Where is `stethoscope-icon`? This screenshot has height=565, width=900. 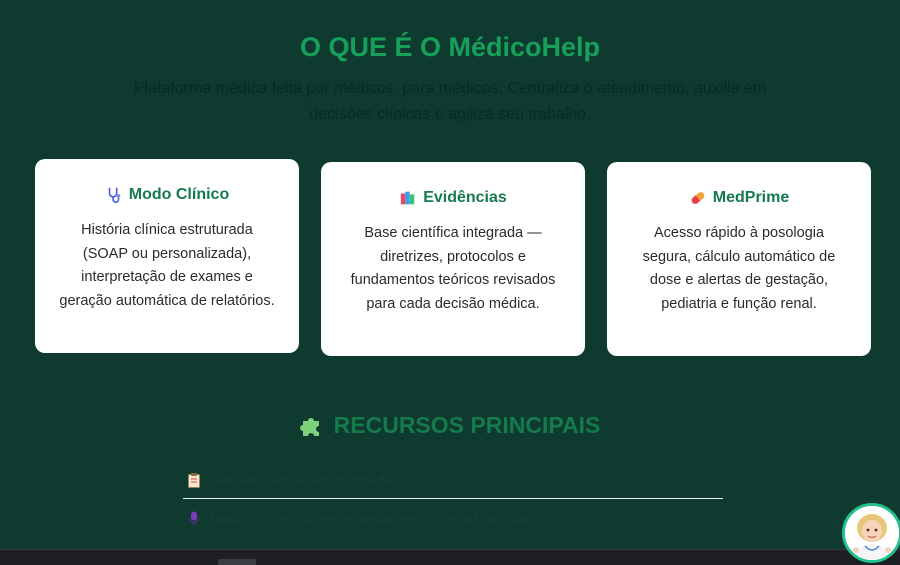 stethoscope-icon is located at coordinates (114, 195).